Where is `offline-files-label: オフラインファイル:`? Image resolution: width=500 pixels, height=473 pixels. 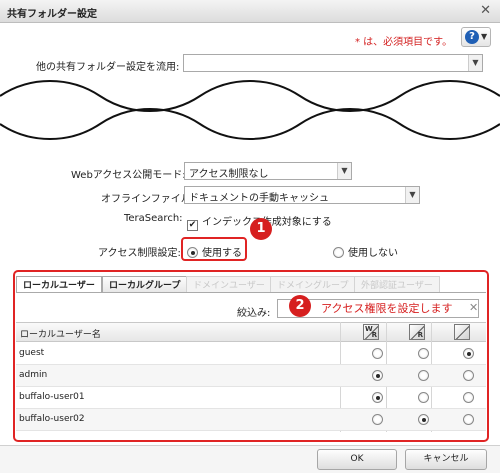
offline-files-label: オフラインファイル: is located at coordinates (148, 199).